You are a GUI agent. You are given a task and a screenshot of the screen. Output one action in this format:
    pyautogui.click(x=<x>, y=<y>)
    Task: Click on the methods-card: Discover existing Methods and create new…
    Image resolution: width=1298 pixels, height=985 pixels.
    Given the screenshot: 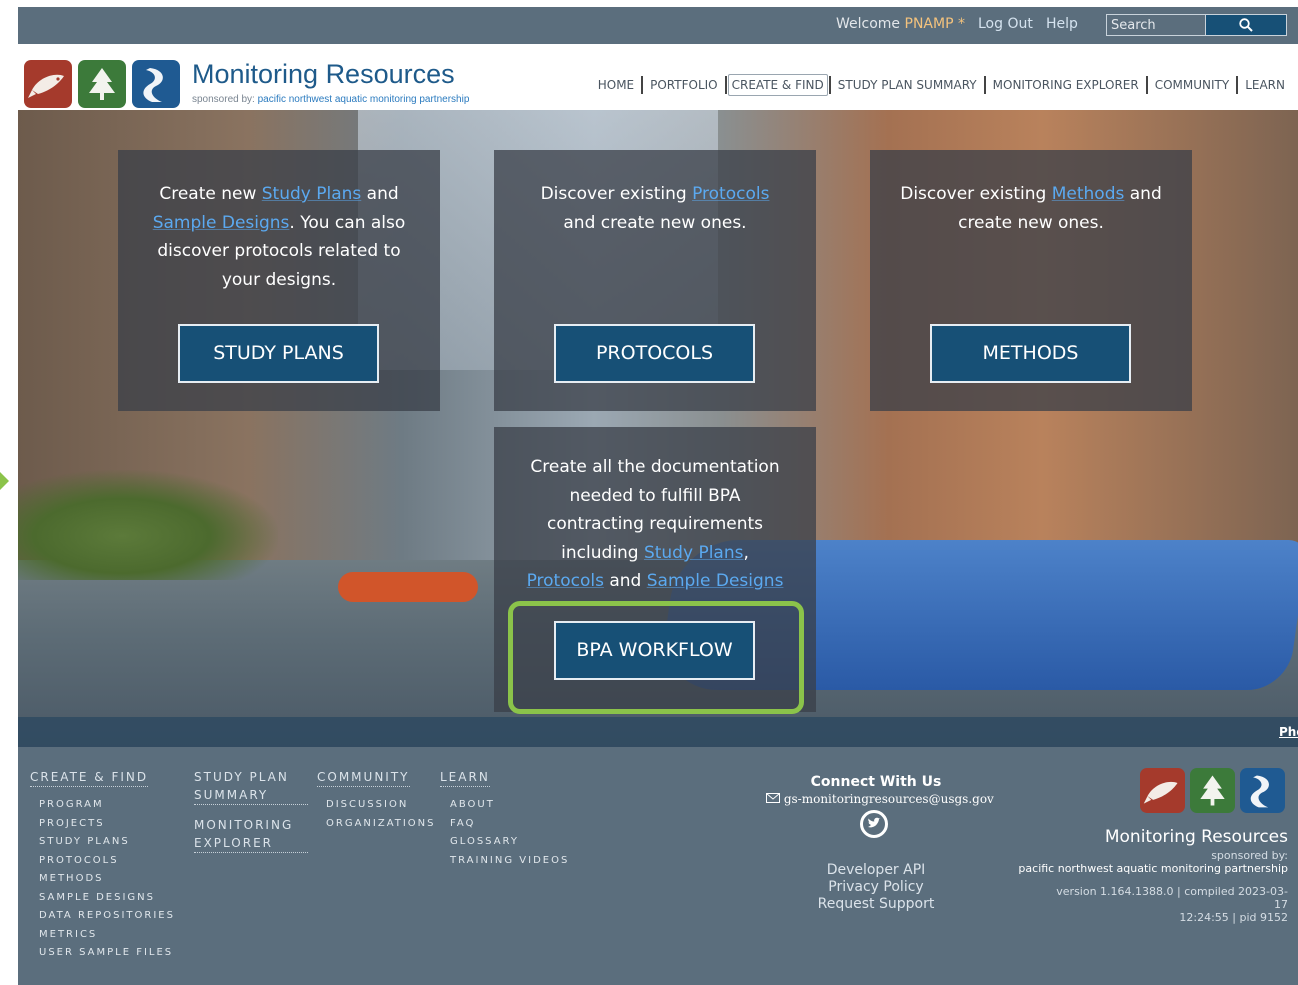 What is the action you would take?
    pyautogui.click(x=1031, y=280)
    